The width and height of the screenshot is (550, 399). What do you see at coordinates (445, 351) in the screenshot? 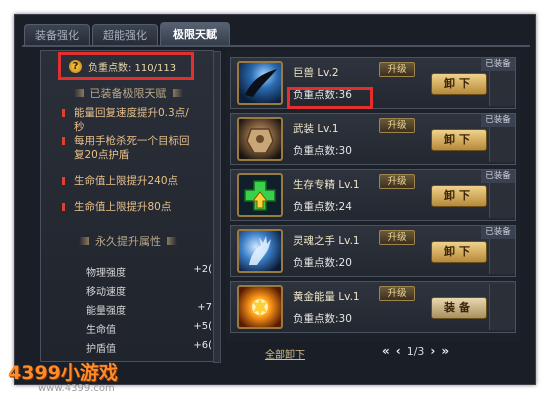
I see `last-page-icon: »` at bounding box center [445, 351].